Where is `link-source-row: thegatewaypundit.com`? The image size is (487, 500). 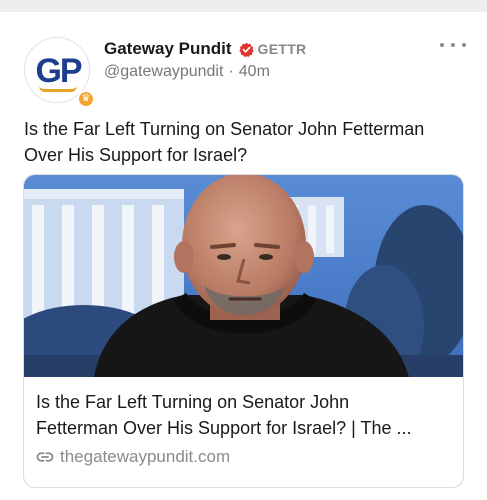 link-source-row: thegatewaypundit.com is located at coordinates (133, 457).